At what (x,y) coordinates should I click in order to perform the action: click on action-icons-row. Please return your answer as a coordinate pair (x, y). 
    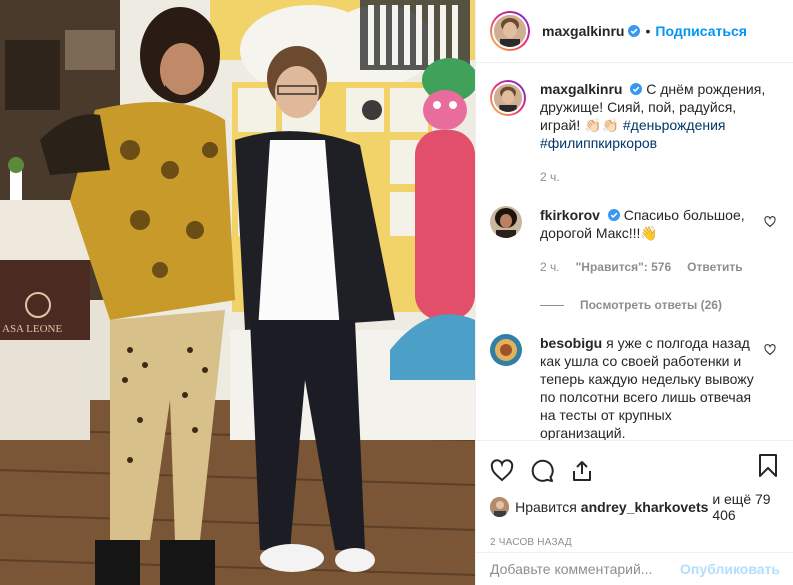
    Looking at the image, I should click on (634, 466).